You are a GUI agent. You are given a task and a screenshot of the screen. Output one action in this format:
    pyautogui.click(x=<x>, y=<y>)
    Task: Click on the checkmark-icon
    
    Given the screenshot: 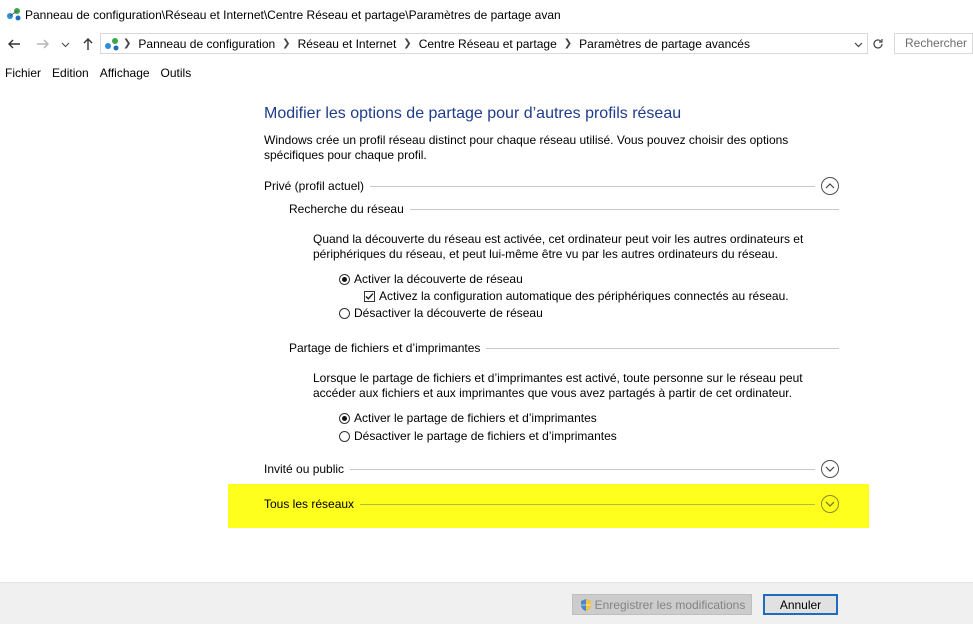 What is the action you would take?
    pyautogui.click(x=369, y=296)
    